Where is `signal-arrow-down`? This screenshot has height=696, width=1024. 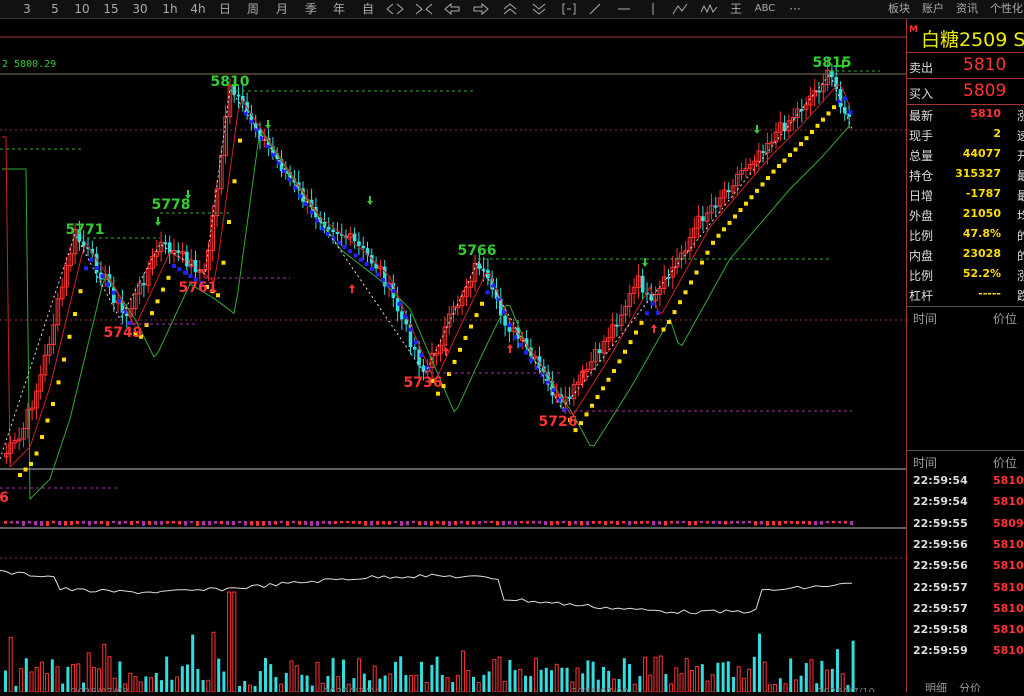 signal-arrow-down is located at coordinates (370, 200).